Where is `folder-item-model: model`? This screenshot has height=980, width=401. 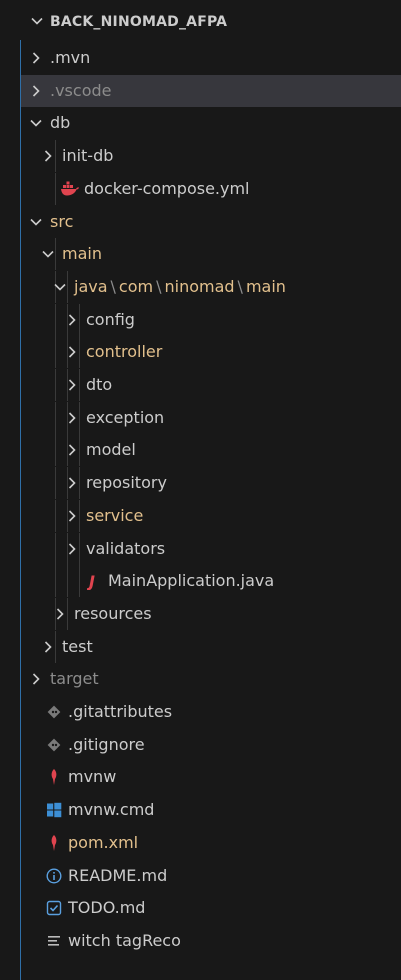 folder-item-model: model is located at coordinates (211, 450).